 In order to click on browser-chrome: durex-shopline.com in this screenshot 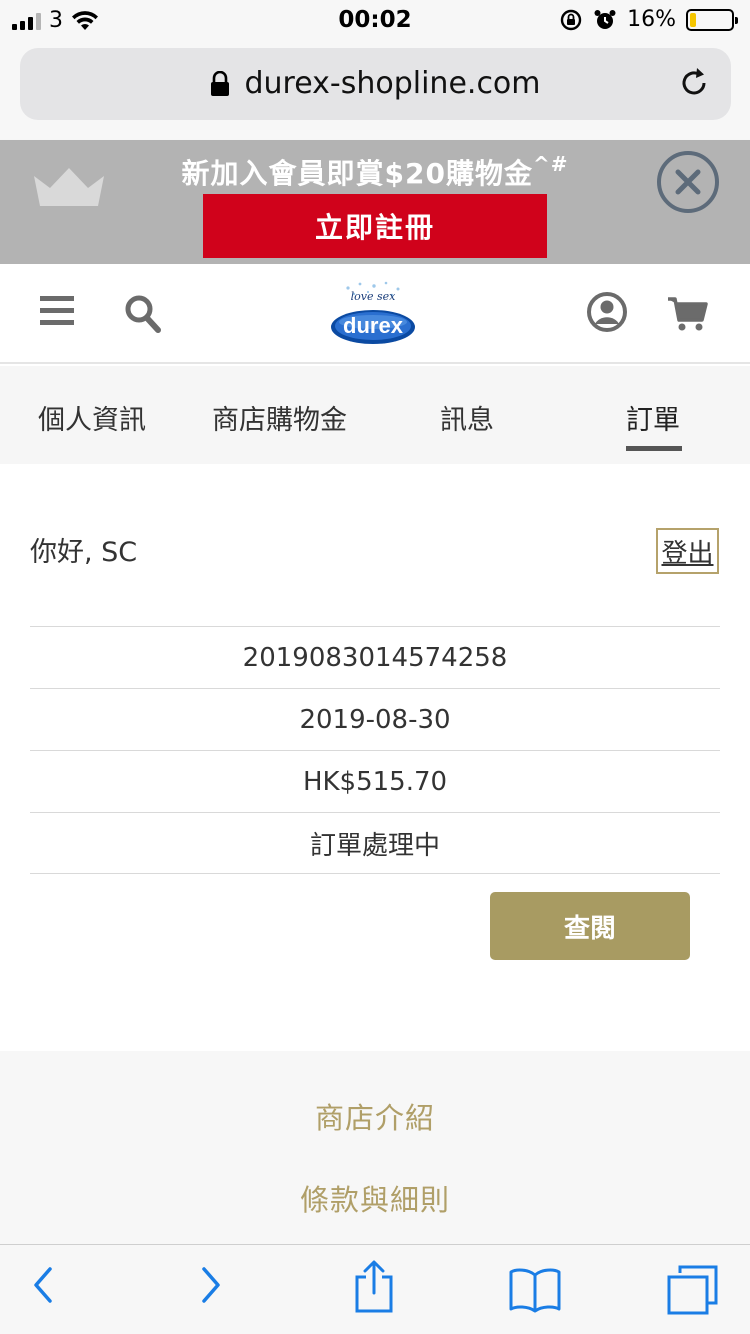, I will do `click(375, 90)`.